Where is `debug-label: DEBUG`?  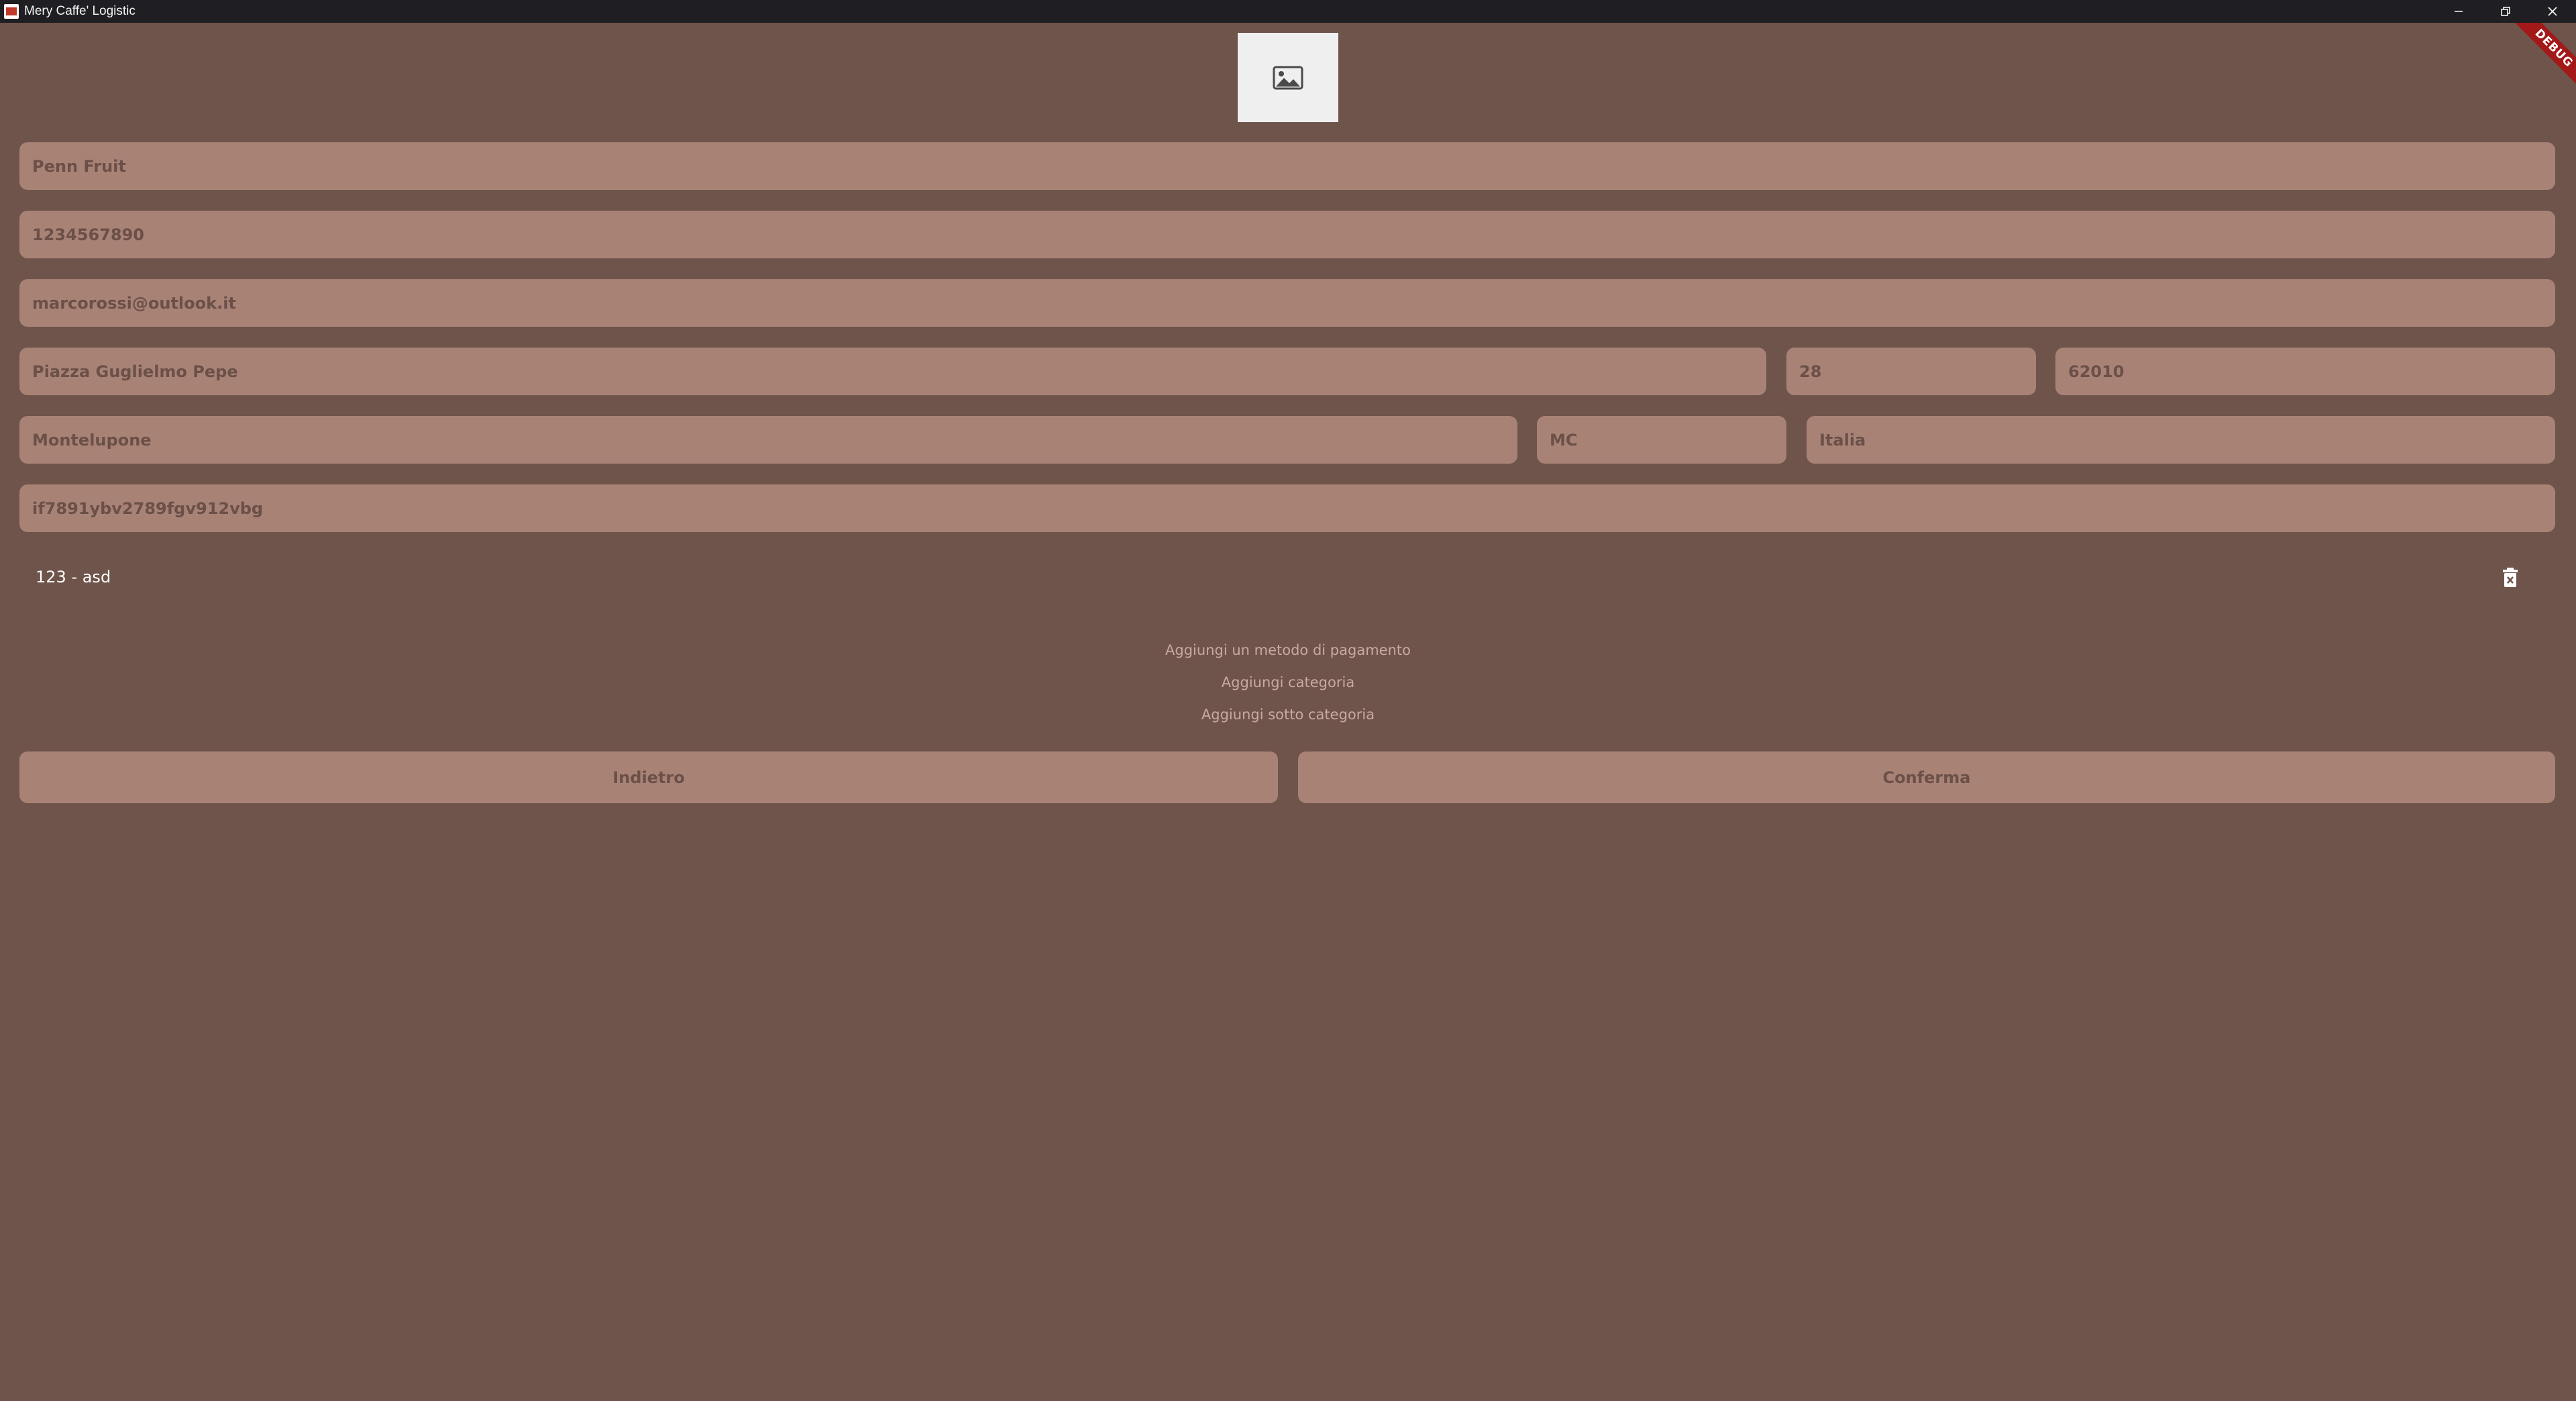 debug-label: DEBUG is located at coordinates (2541, 59).